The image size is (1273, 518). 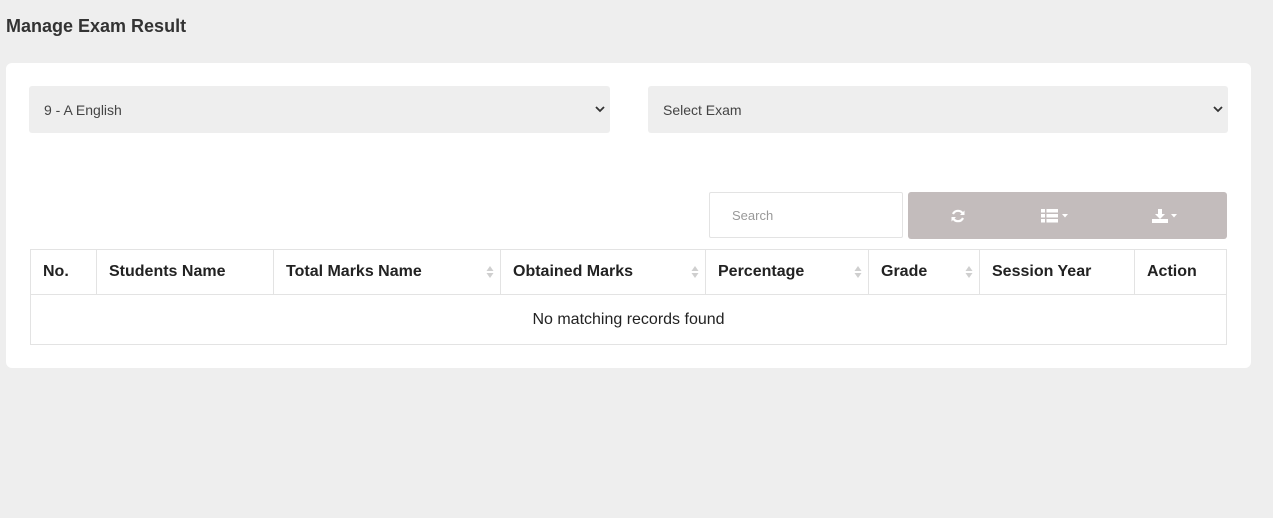 What do you see at coordinates (753, 215) in the screenshot?
I see `search-placeholder: Search` at bounding box center [753, 215].